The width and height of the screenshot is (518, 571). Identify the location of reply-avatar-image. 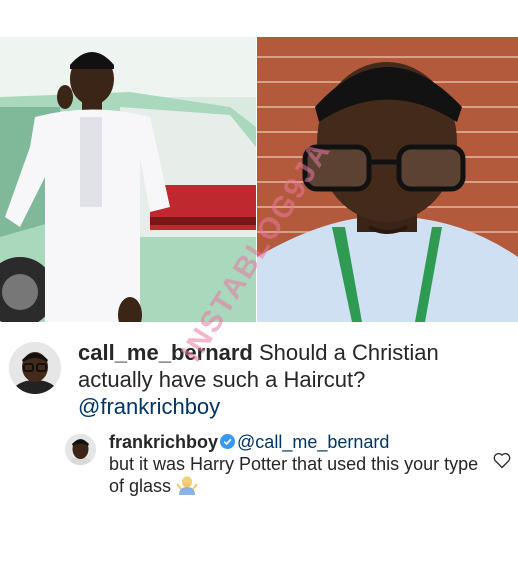
(80, 449).